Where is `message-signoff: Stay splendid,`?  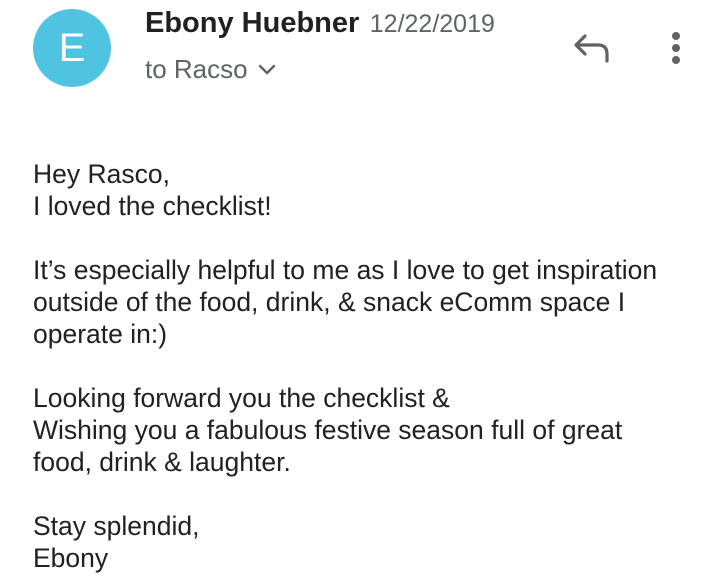 message-signoff: Stay splendid, is located at coordinates (116, 526).